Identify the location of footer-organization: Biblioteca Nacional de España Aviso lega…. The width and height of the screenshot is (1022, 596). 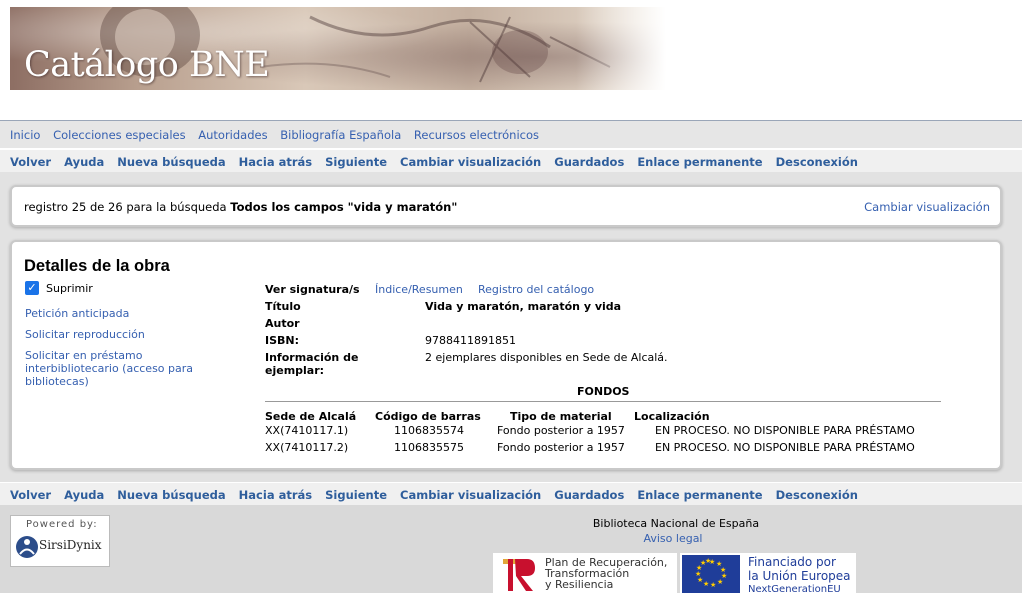
(511, 531).